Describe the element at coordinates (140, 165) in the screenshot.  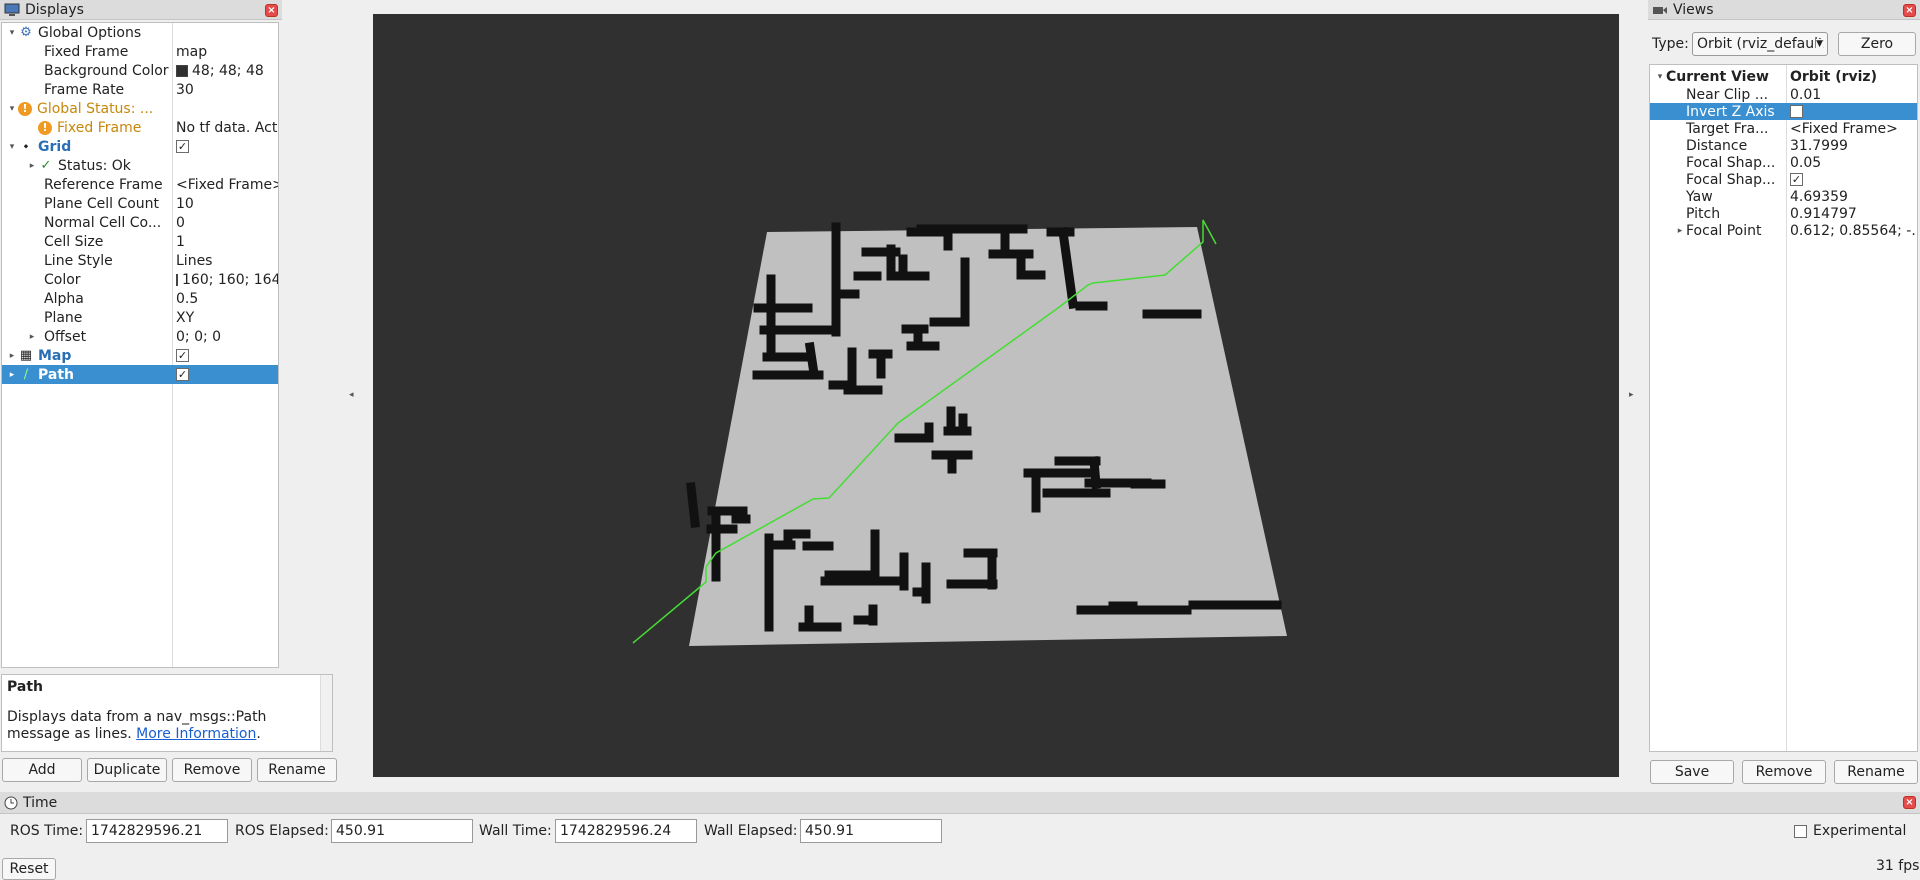
I see `display-row: ▸ ✓ Status: Ok` at that location.